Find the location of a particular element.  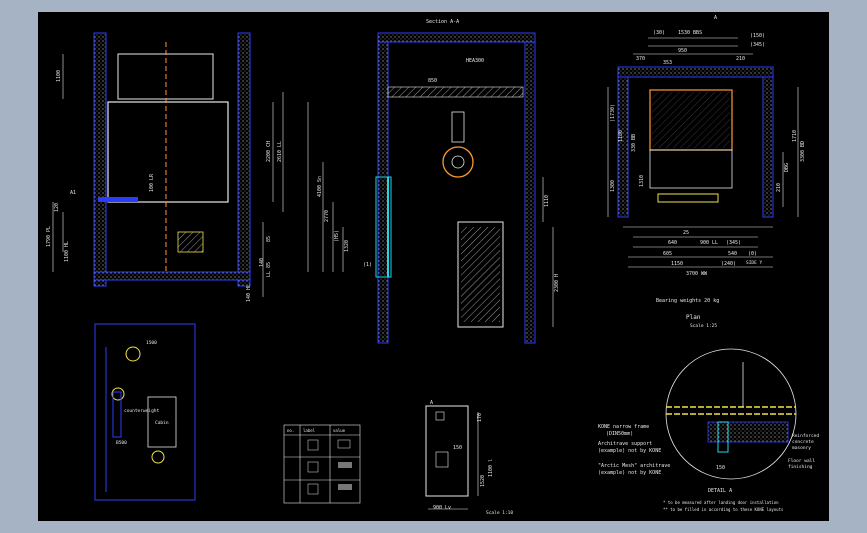

detail-label-1b: (DIN50mm) is located at coordinates (619, 434).